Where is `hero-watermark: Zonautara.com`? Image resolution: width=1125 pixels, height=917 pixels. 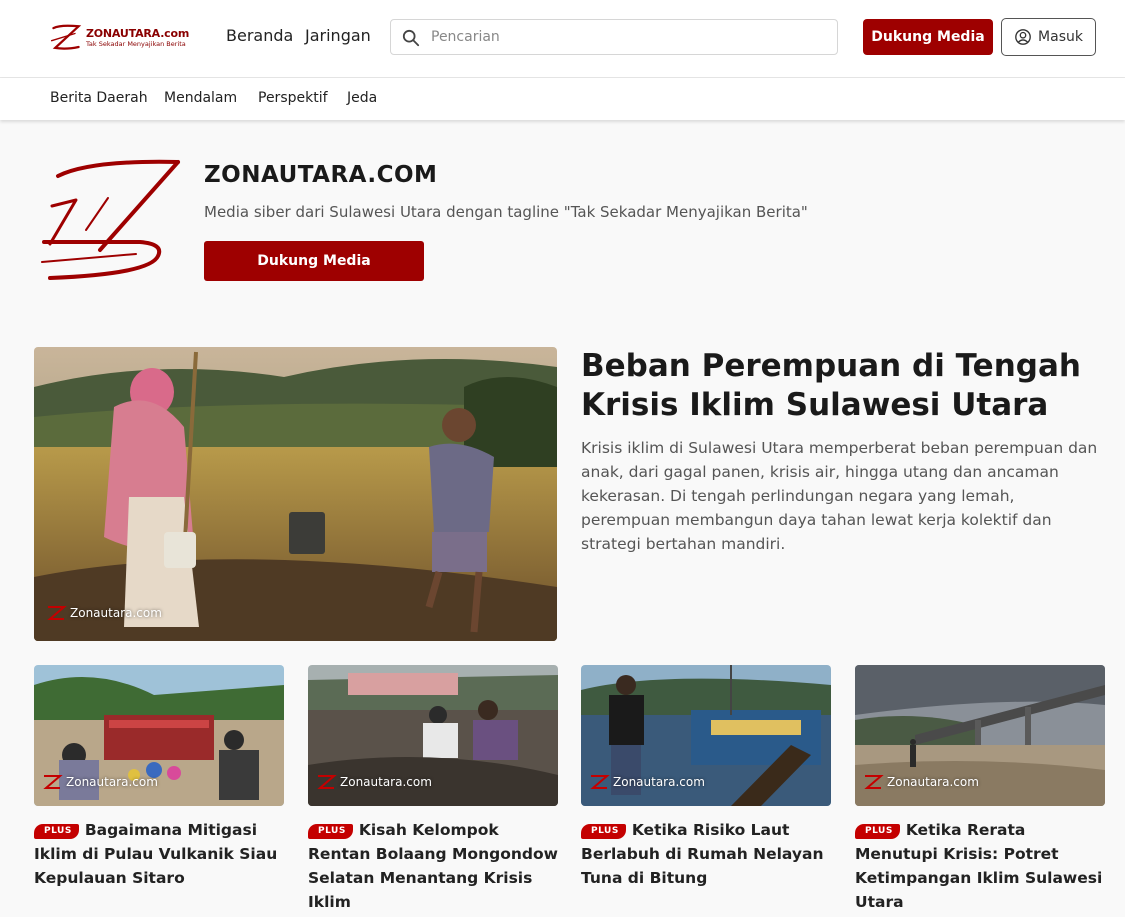 hero-watermark: Zonautara.com is located at coordinates (103, 613).